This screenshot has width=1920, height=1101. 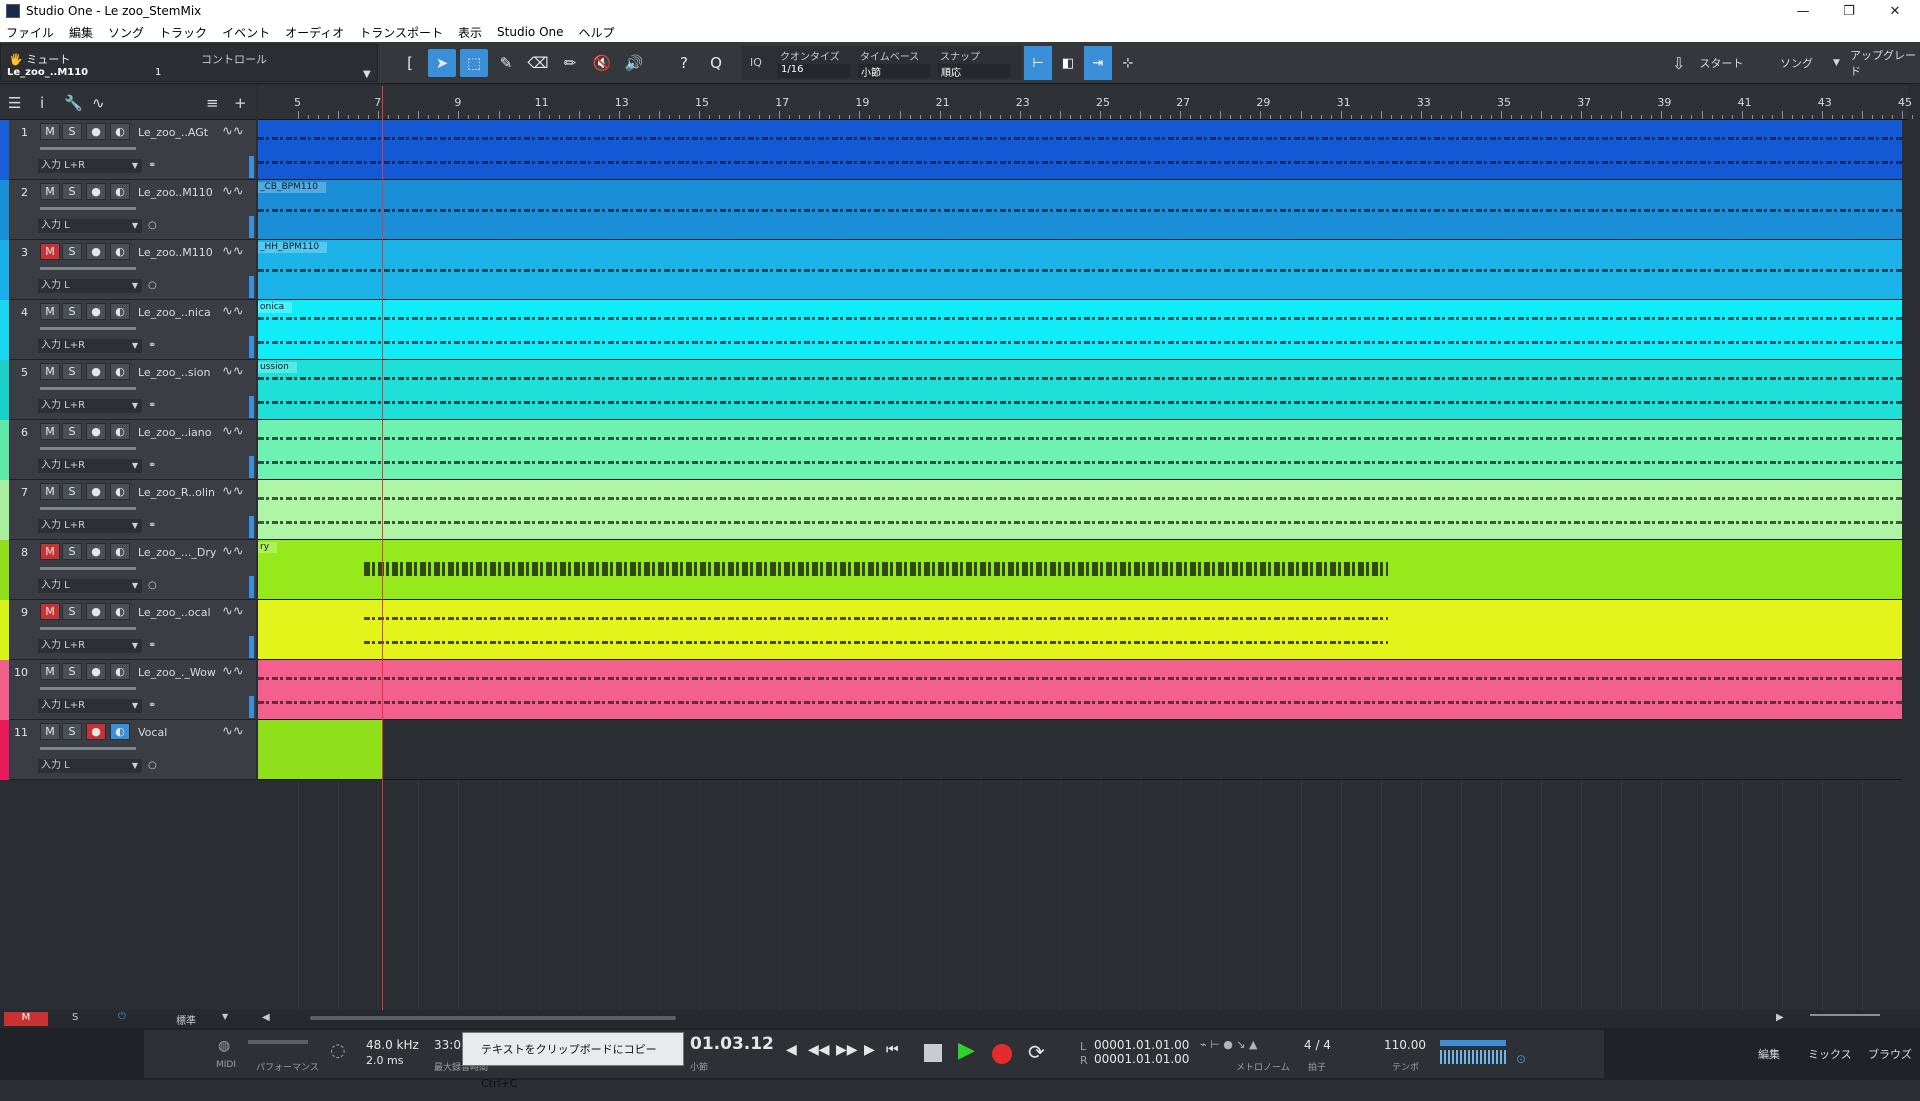 What do you see at coordinates (732, 1044) in the screenshot?
I see `position-display: 01.03.12` at bounding box center [732, 1044].